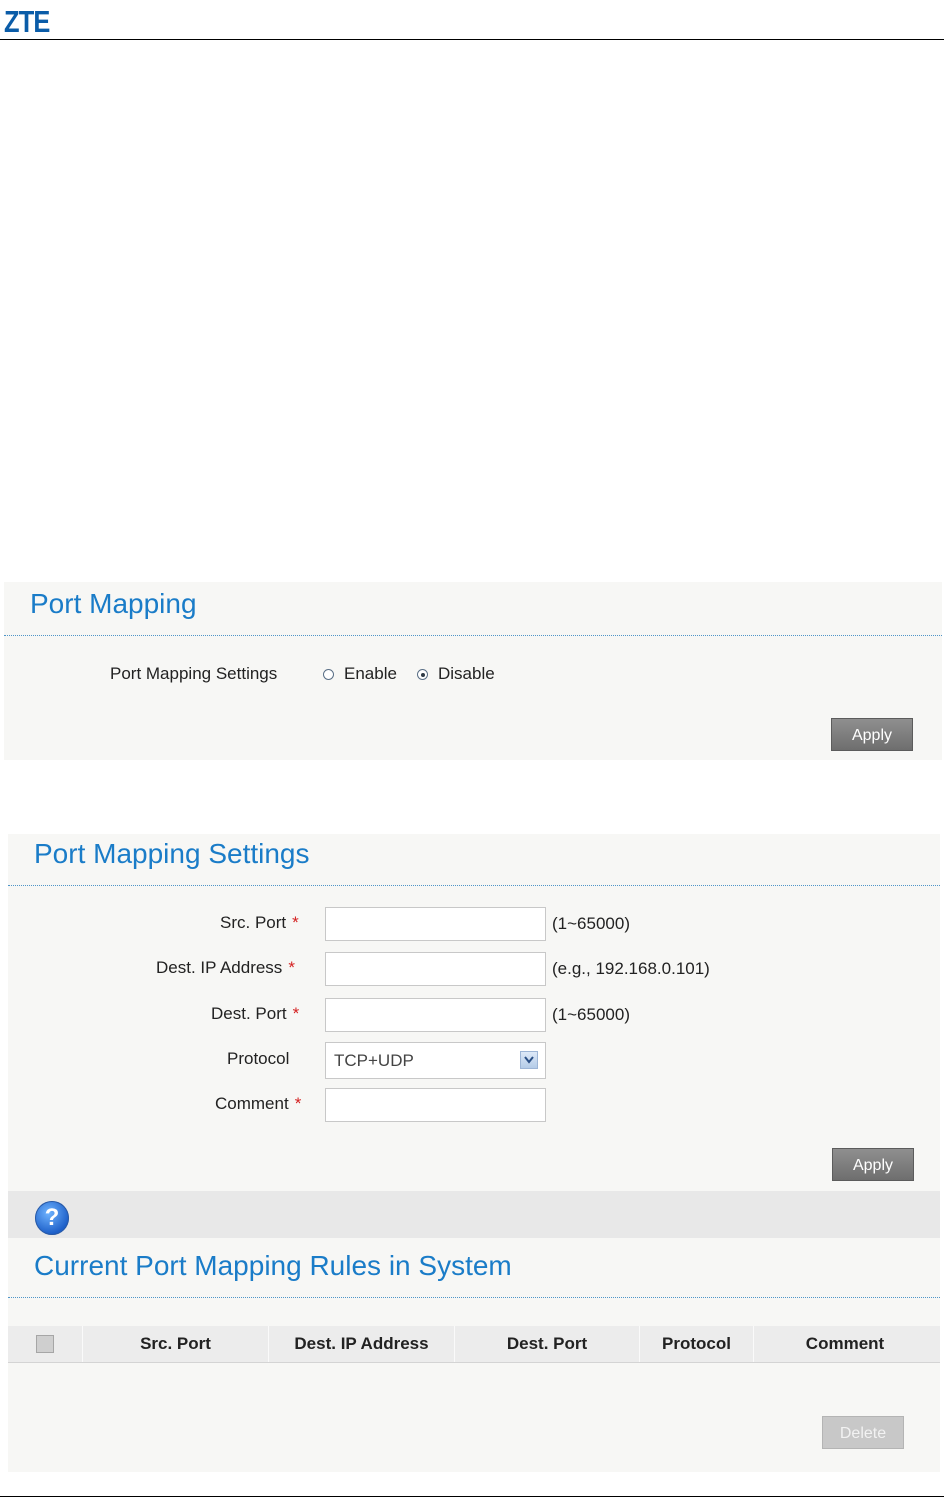 The height and width of the screenshot is (1501, 944). I want to click on src-port-input, so click(435, 924).